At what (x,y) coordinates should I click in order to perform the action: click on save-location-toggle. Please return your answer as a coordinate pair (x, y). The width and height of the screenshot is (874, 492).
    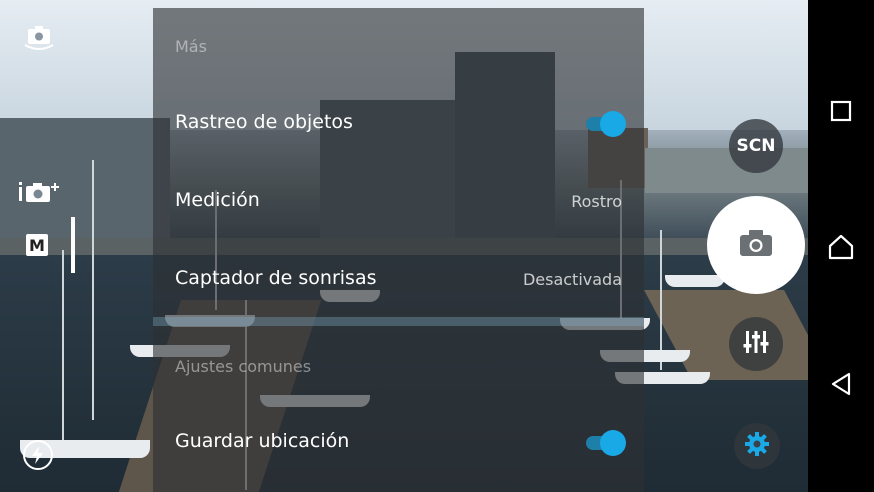
    Looking at the image, I should click on (604, 443).